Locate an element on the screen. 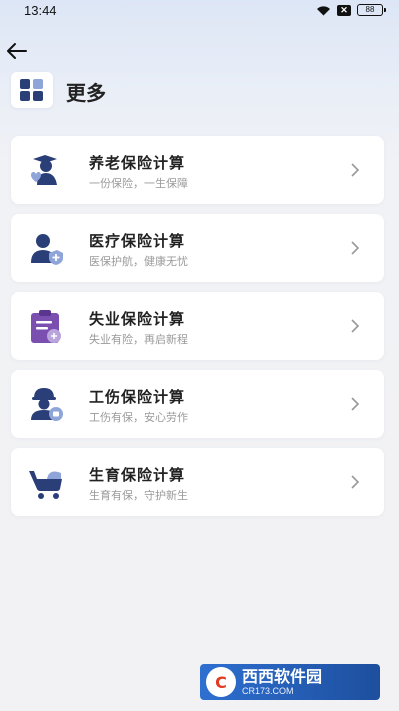 This screenshot has height=711, width=399. maternity-icon is located at coordinates (46, 482).